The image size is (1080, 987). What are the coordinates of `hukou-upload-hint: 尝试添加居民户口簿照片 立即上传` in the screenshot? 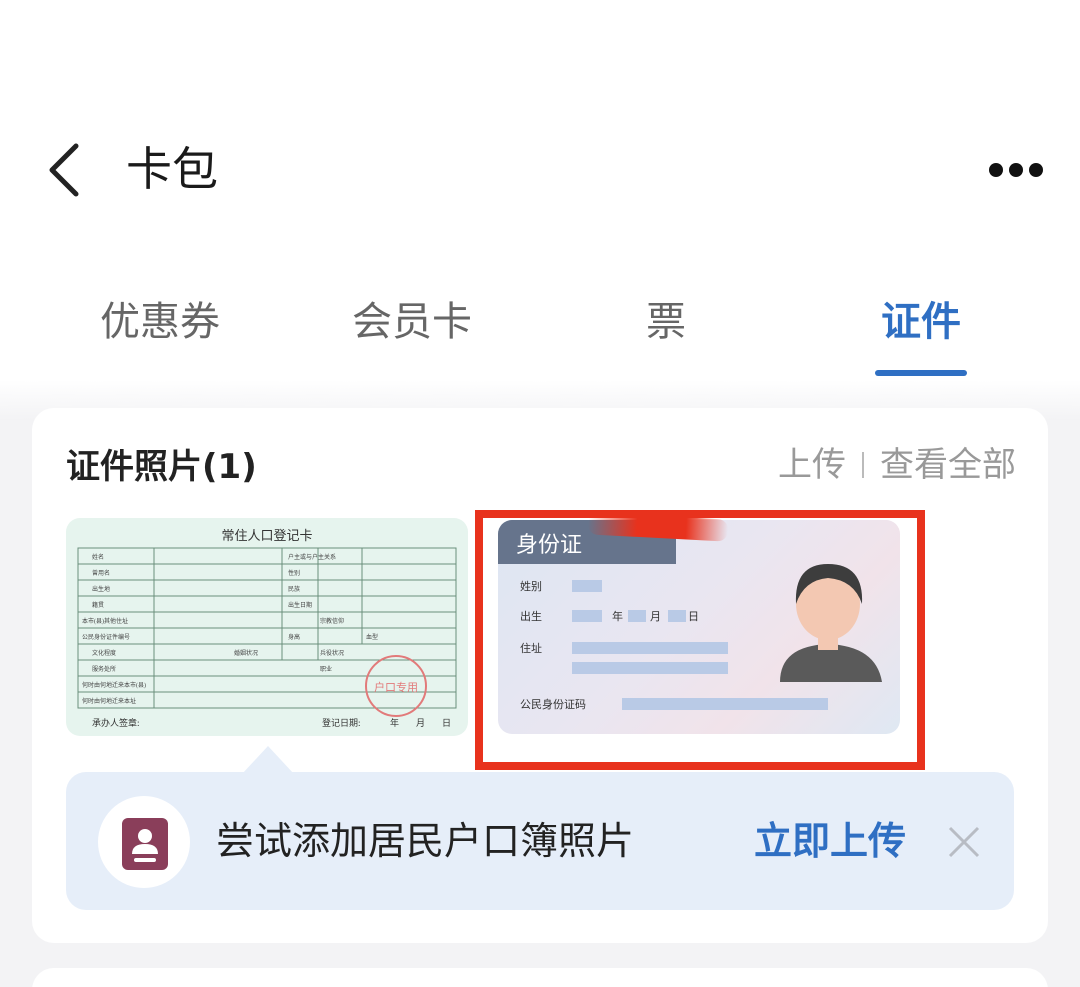 It's located at (540, 841).